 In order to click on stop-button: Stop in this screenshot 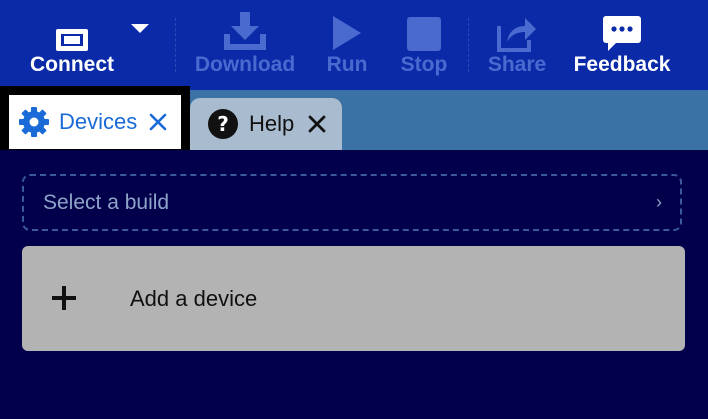, I will do `click(424, 45)`.